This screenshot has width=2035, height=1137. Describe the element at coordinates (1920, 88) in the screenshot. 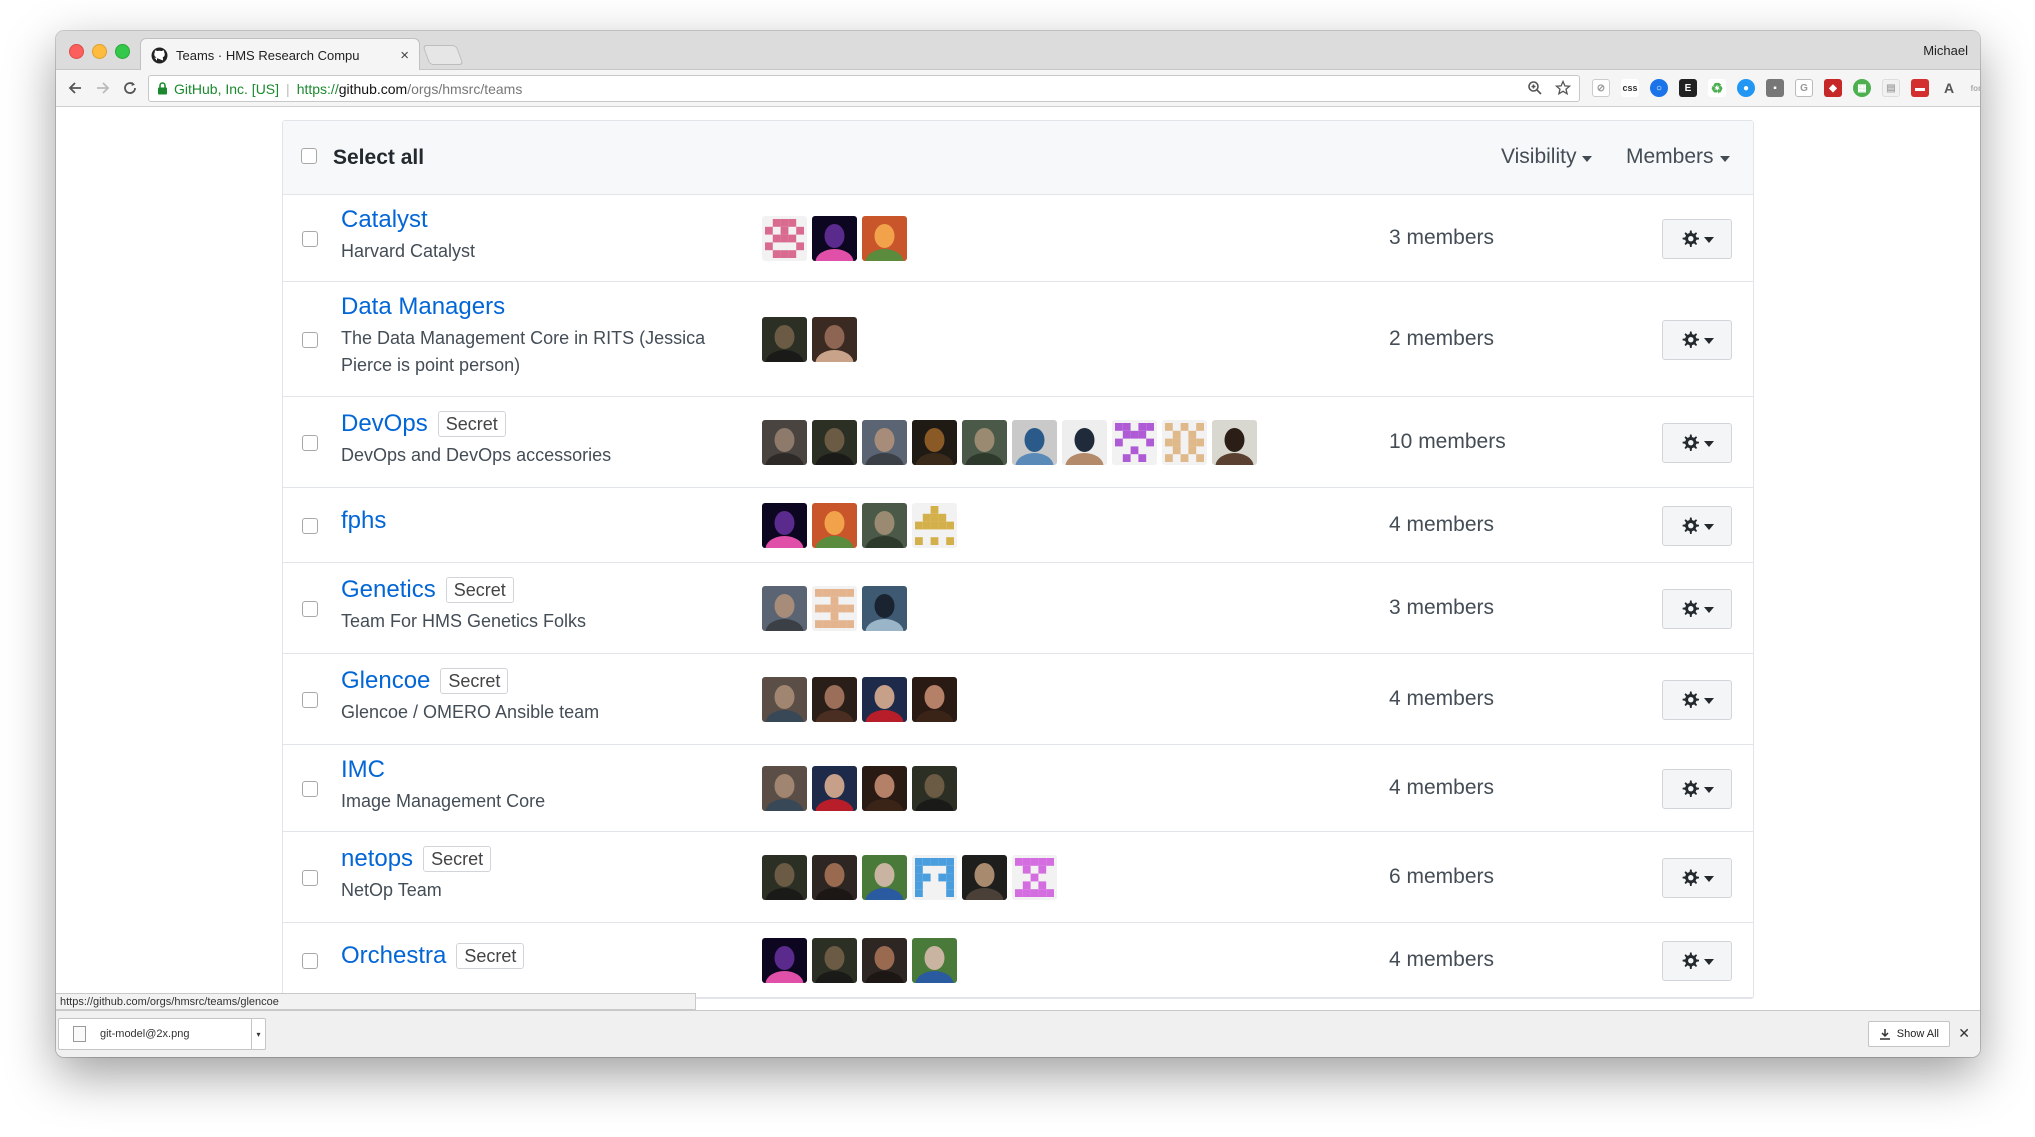

I see `red-ext-icon: ▬` at that location.